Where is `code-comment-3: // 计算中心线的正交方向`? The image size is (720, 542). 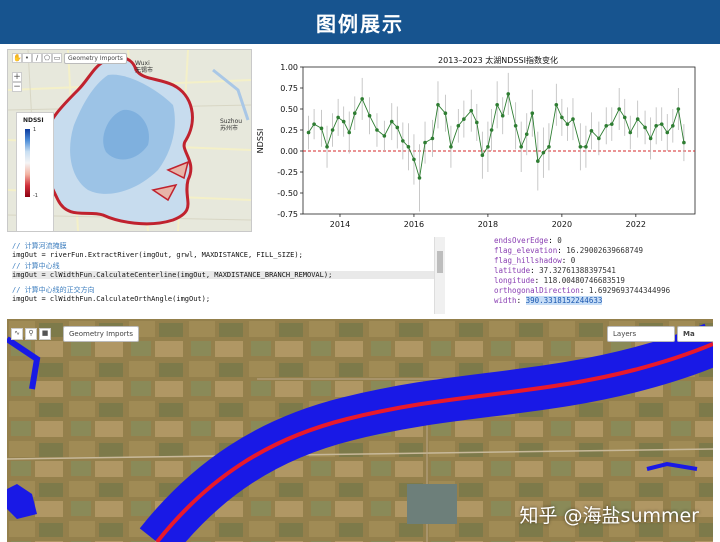 code-comment-3: // 计算中心线的正交方向 is located at coordinates (53, 290).